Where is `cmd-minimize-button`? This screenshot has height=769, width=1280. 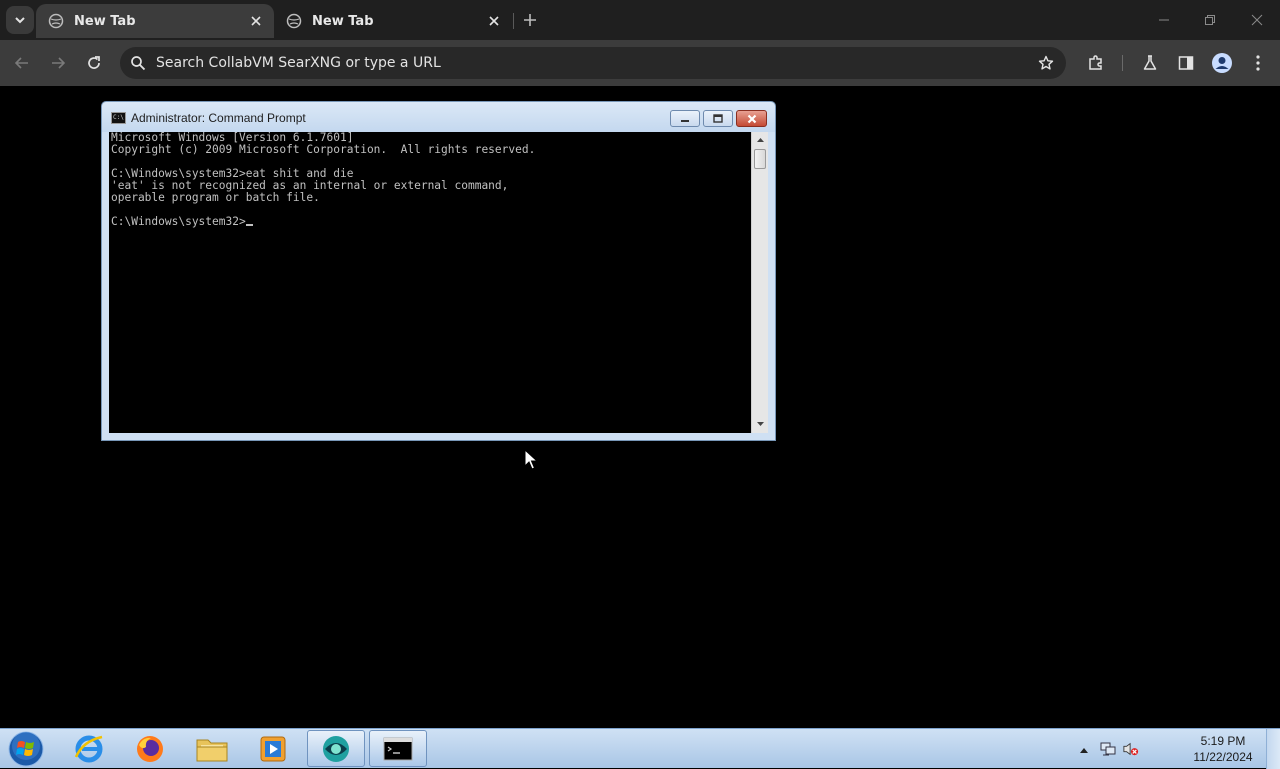 cmd-minimize-button is located at coordinates (685, 118).